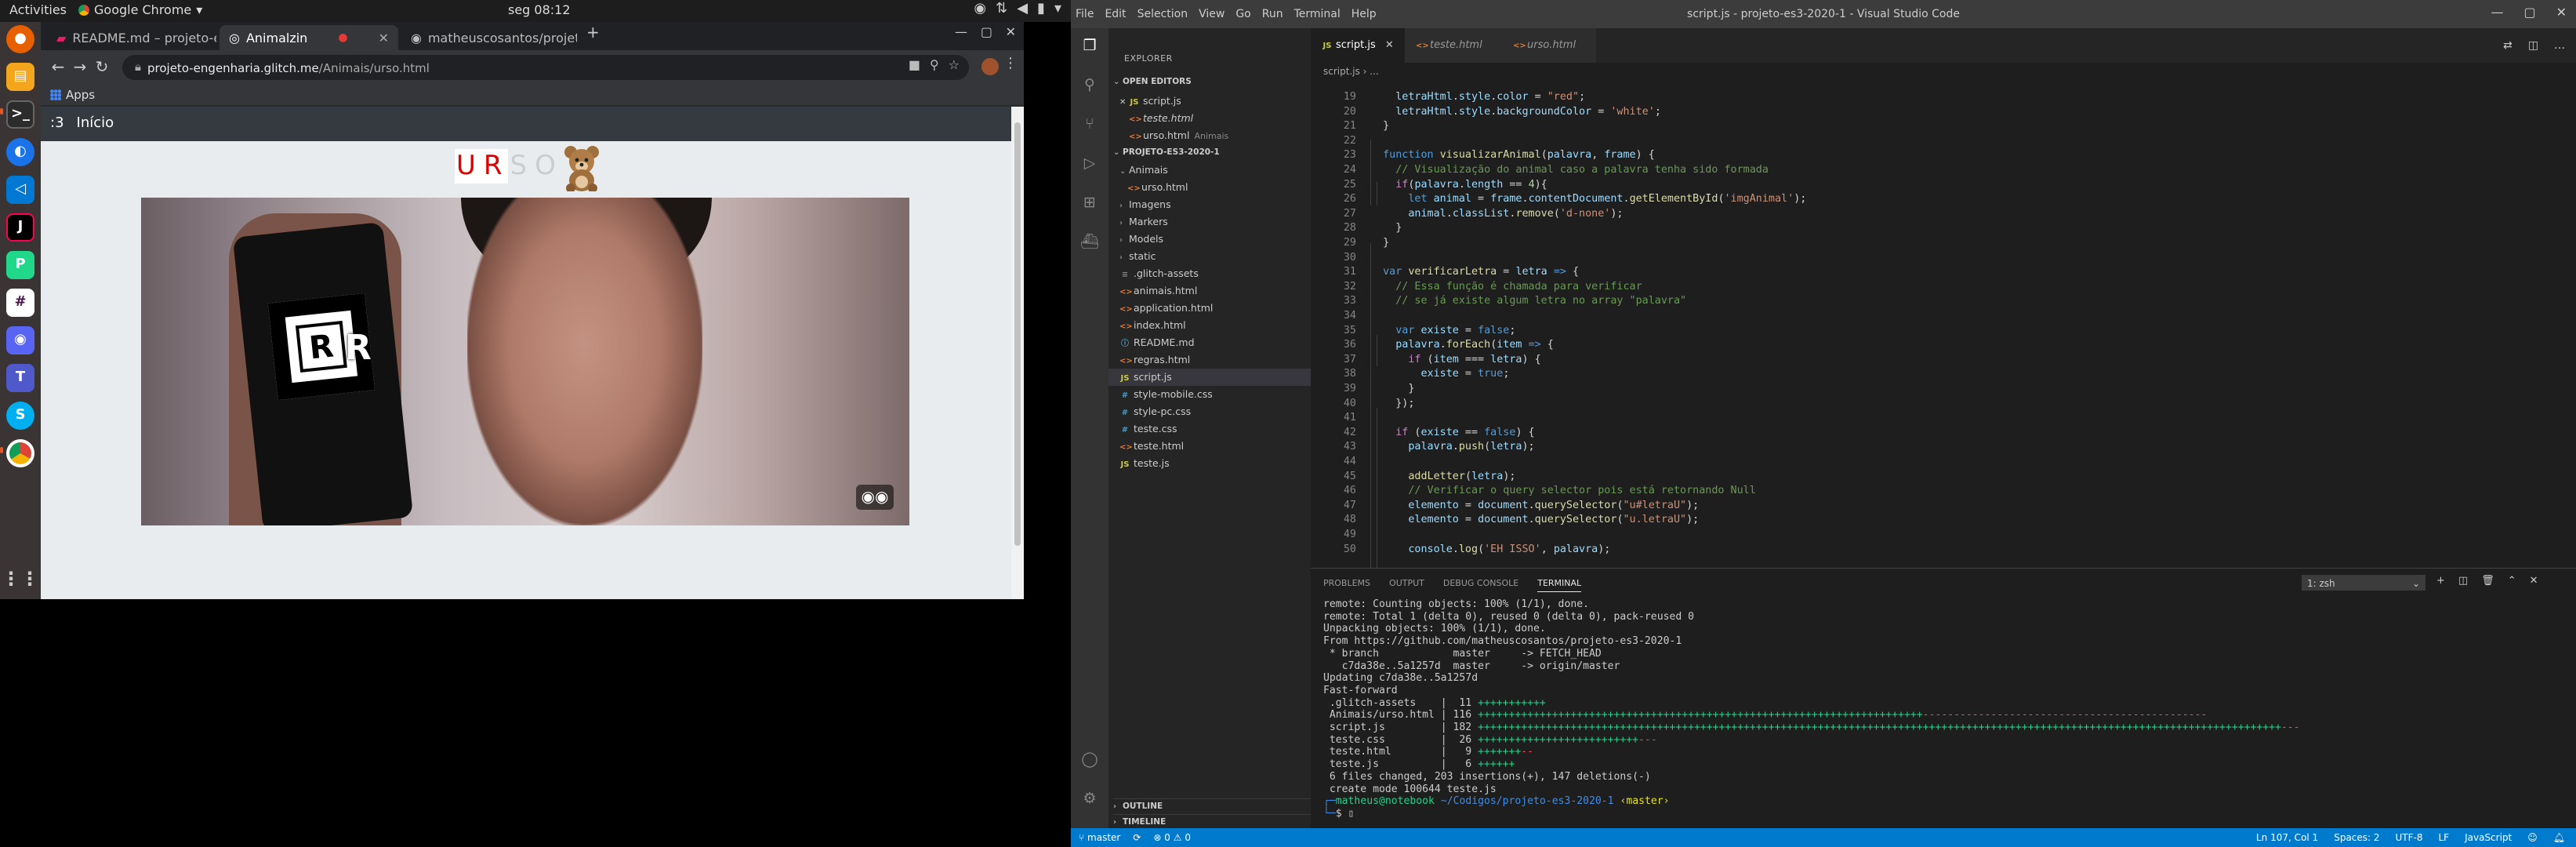 The width and height of the screenshot is (2576, 847). Describe the element at coordinates (140, 10) in the screenshot. I see `app-menu: Google Chrome ▾` at that location.